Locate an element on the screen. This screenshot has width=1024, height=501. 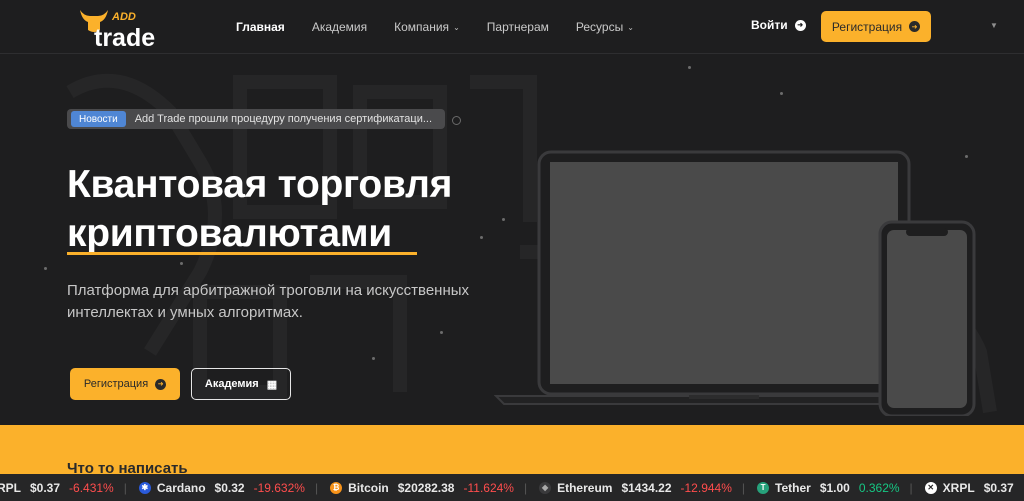
logo: ADD trade is located at coordinates (128, 28).